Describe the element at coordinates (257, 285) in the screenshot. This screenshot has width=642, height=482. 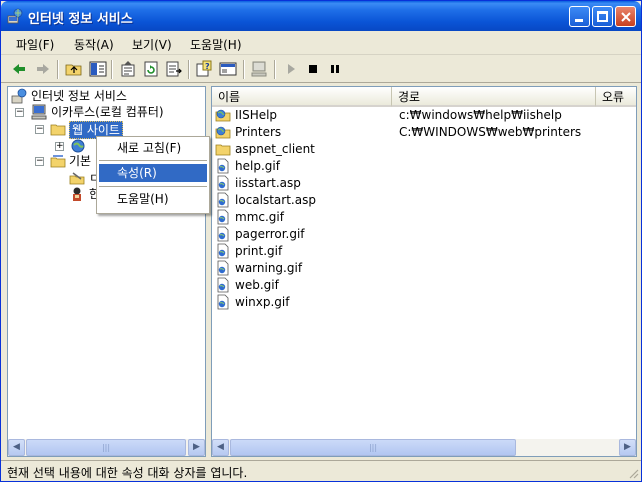
I see `list-row-name: web.gif` at that location.